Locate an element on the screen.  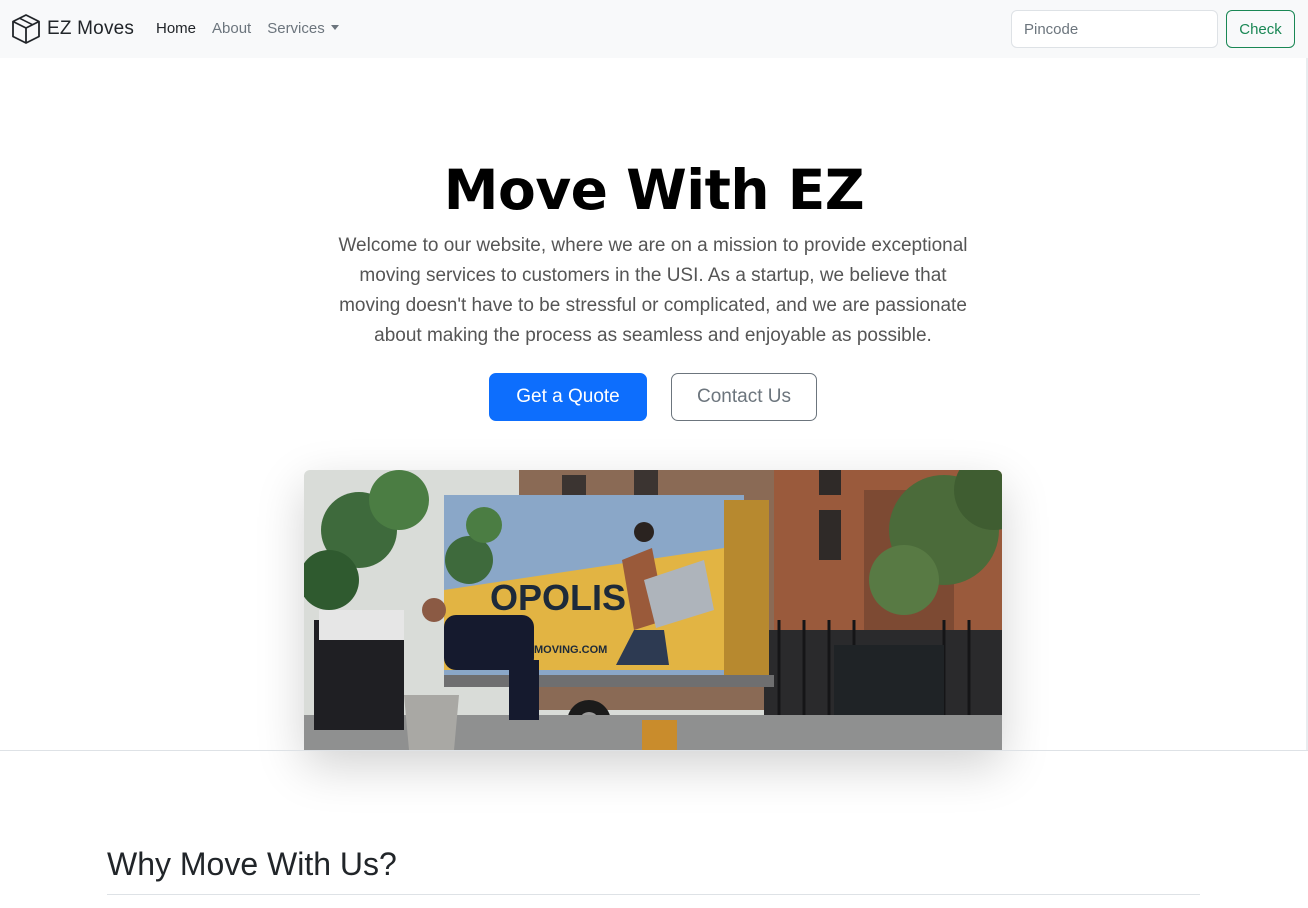
pincode-input is located at coordinates (1114, 29).